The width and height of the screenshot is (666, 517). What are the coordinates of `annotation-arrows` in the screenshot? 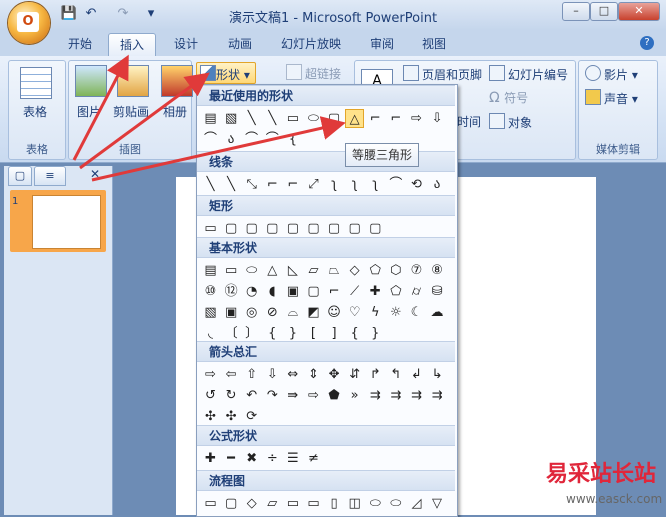 It's located at (209, 118).